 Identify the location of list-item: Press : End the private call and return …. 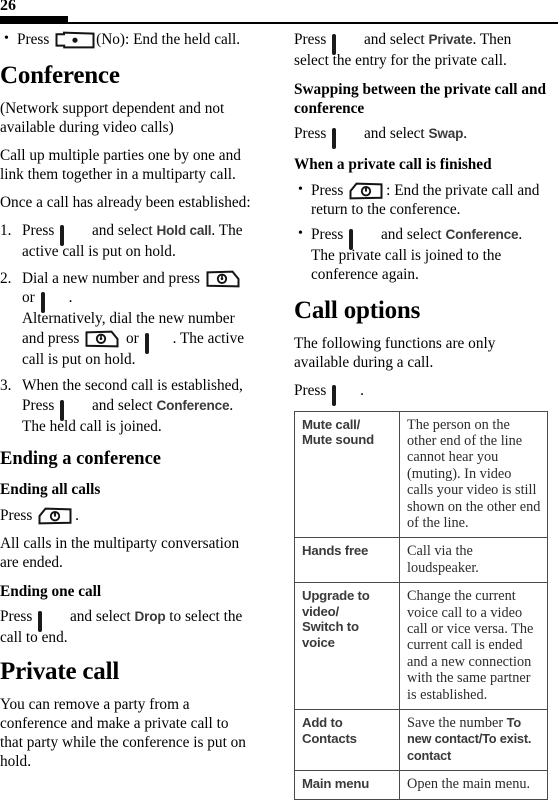
(421, 199).